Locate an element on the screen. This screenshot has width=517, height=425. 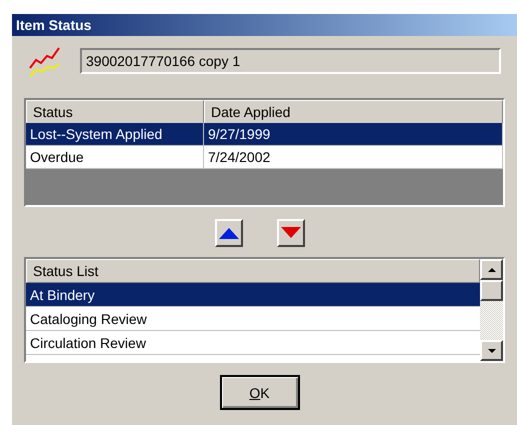
down-triangle-icon is located at coordinates (290, 233).